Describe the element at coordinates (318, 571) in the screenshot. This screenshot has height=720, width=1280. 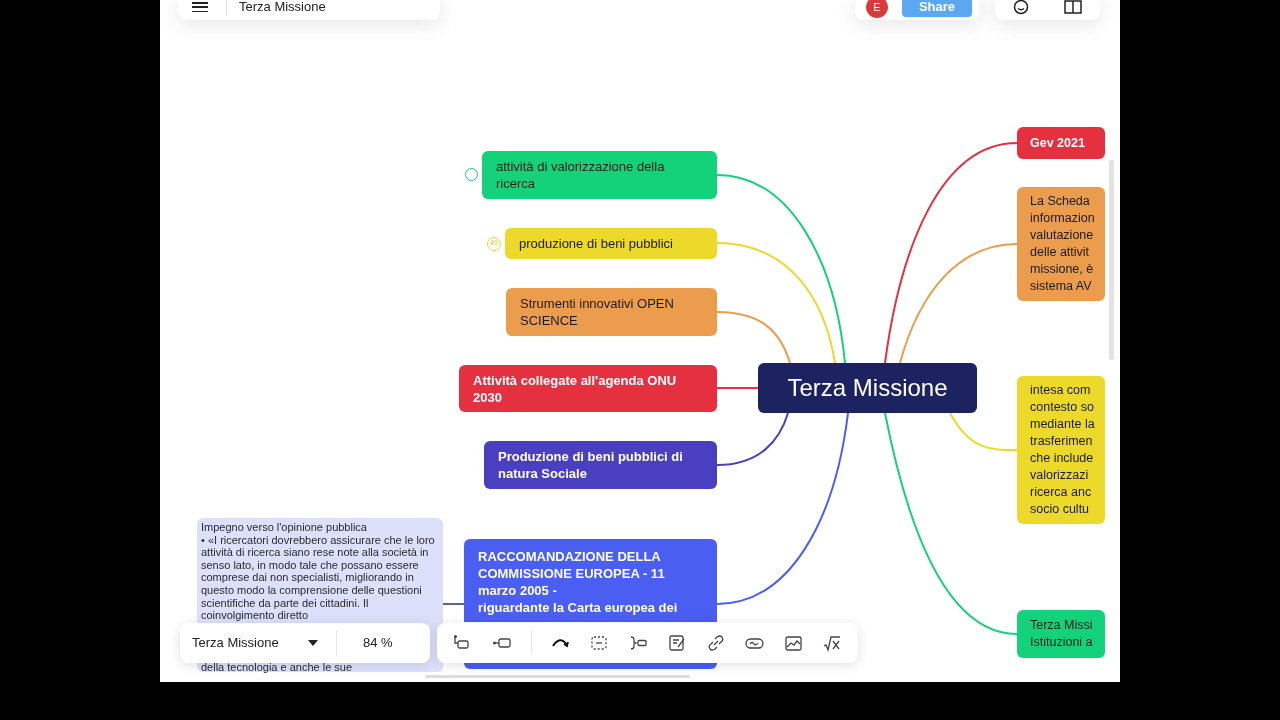
I see `note-text: Impegno verso l'opinione pubblica • «I ricercatori dovrebbero assicurare che le loro attività di ricerca siano rese note alla società in senso lato, in modo tale che possano essere comprese dai non specialisti, migliorando in questo modo la comprensione delle questioni scientifiche da parte dei cittadini. Il coinvolgimento diretto` at that location.